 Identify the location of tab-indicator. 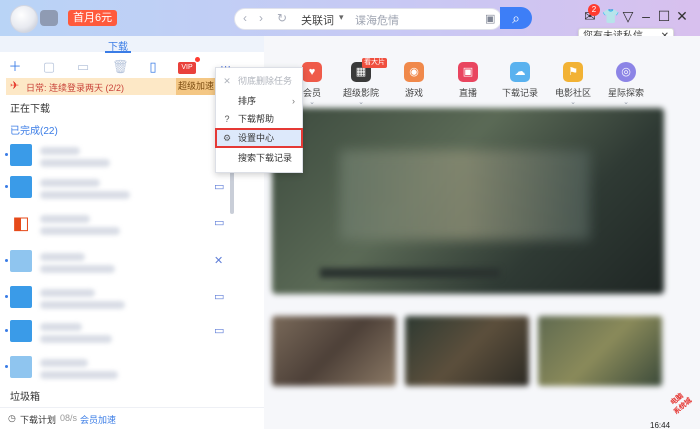
(118, 52).